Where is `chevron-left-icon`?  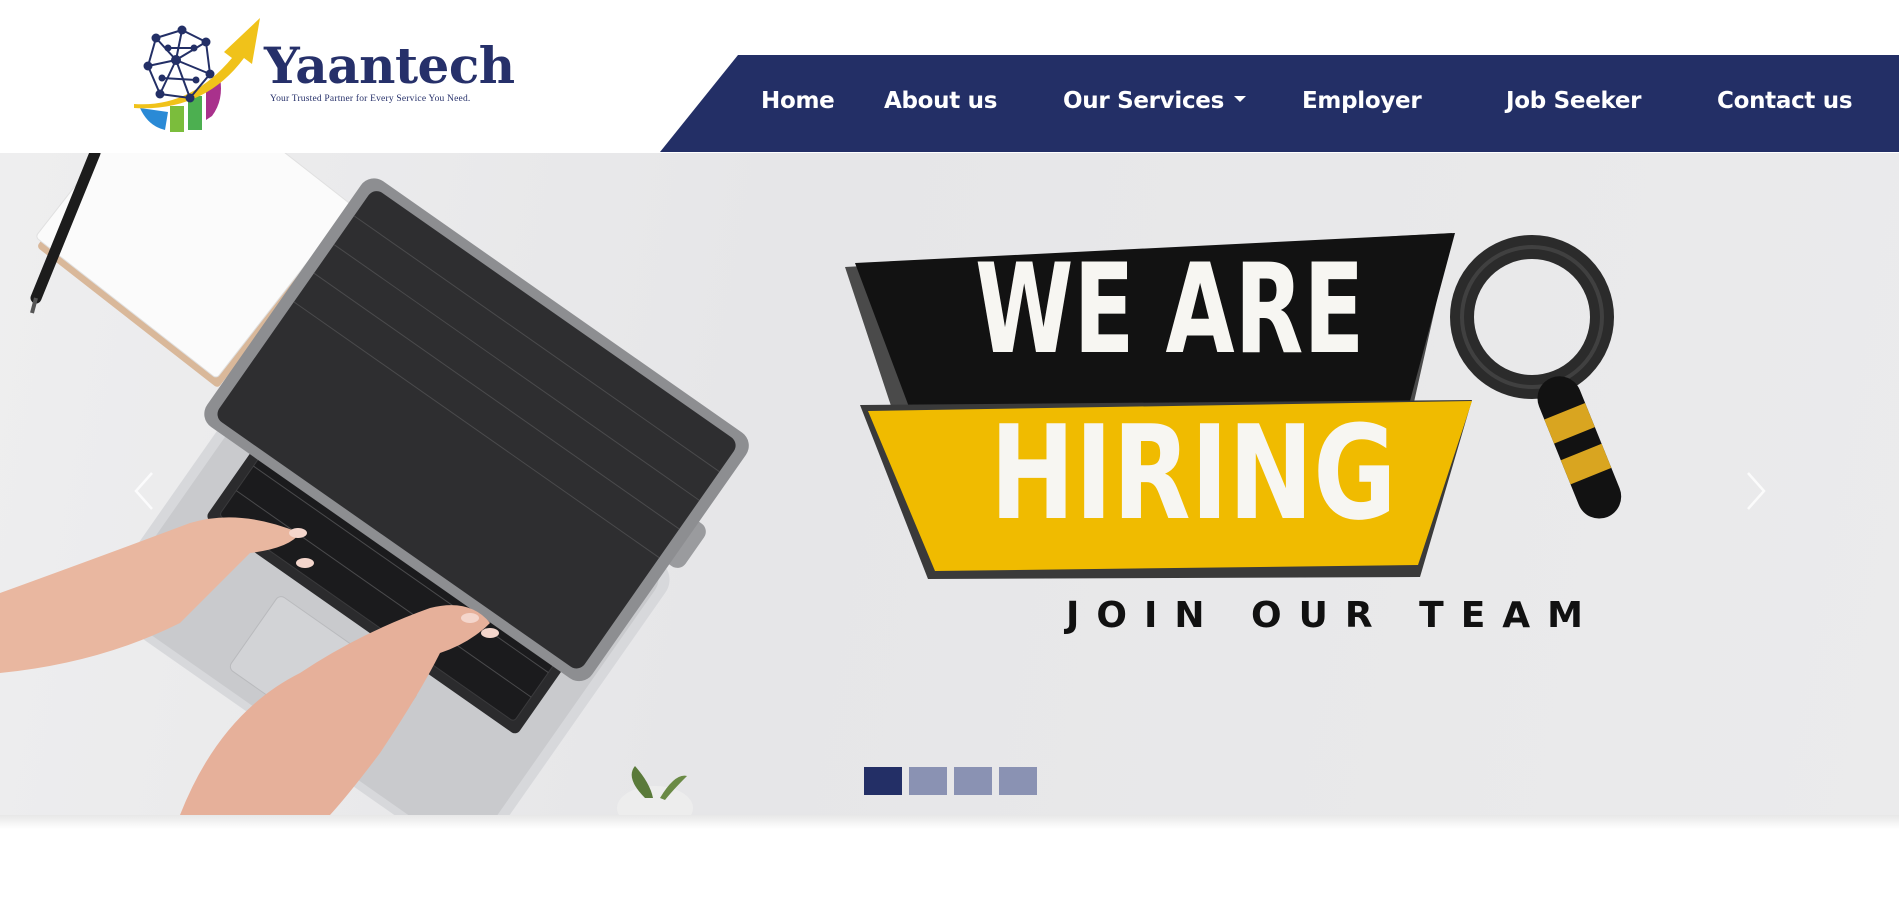 chevron-left-icon is located at coordinates (144, 491).